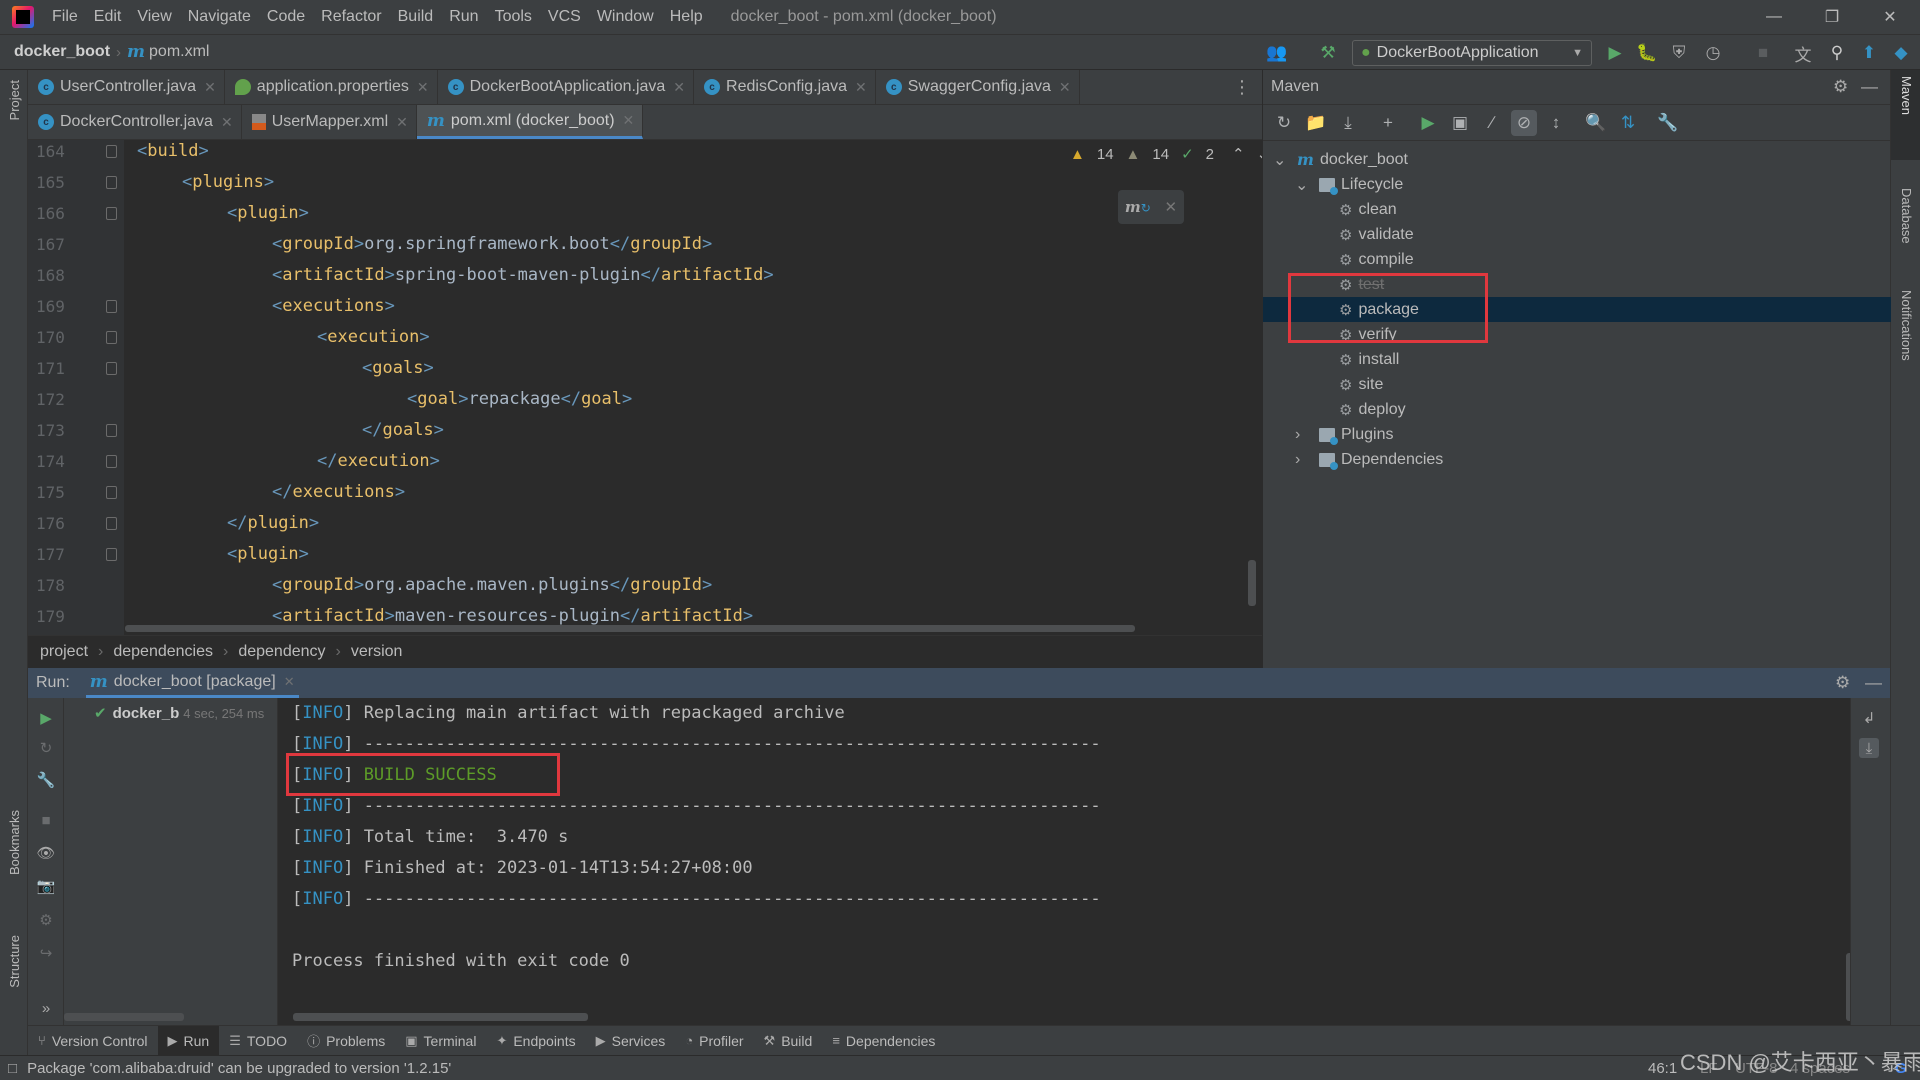 This screenshot has width=1920, height=1080. Describe the element at coordinates (1647, 53) in the screenshot. I see `debug-icon: 🐛` at that location.